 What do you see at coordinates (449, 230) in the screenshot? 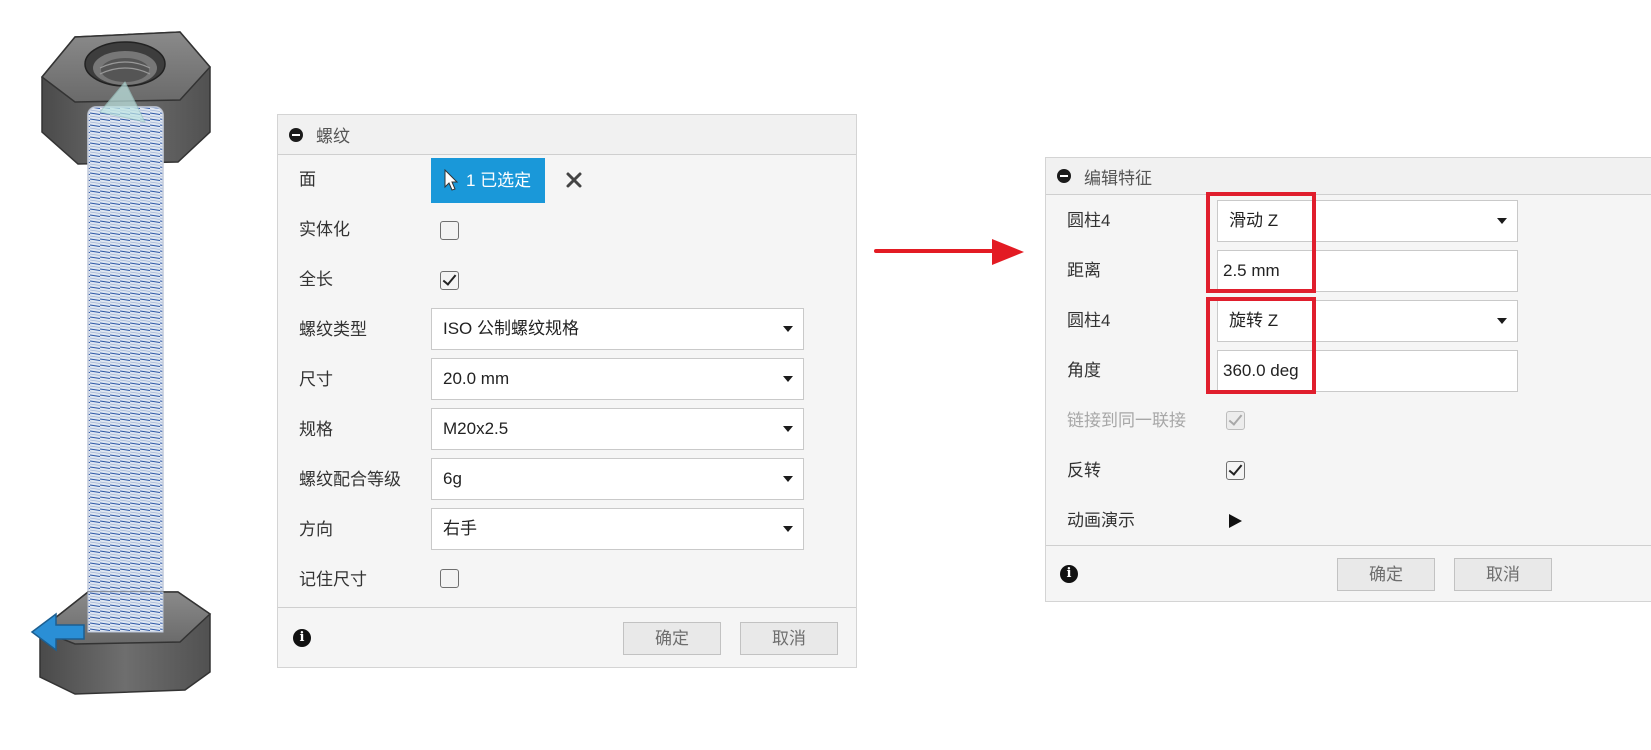
I see `modeled-checkbox` at bounding box center [449, 230].